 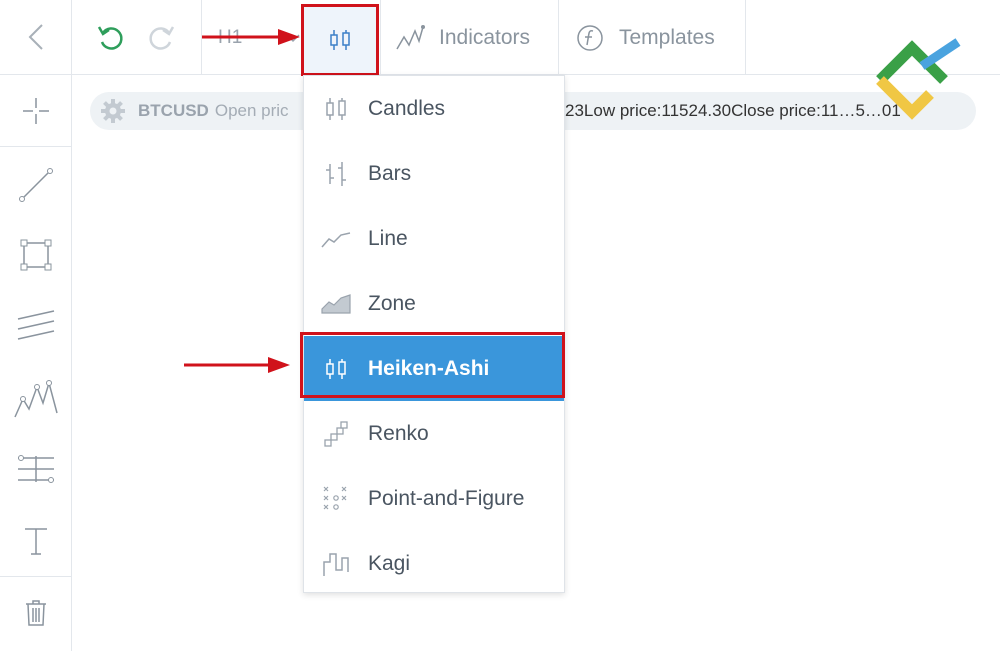 I want to click on delete-drawings-button, so click(x=36, y=613).